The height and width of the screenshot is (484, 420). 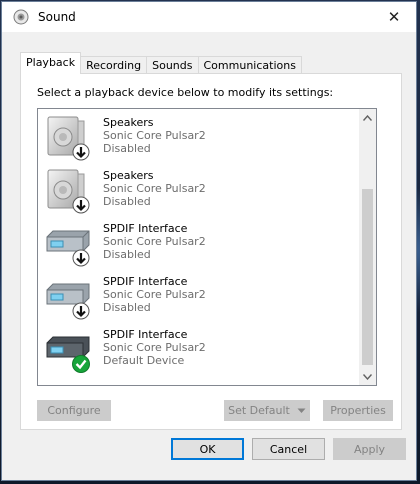 What do you see at coordinates (144, 360) in the screenshot?
I see `device-status: Default Device` at bounding box center [144, 360].